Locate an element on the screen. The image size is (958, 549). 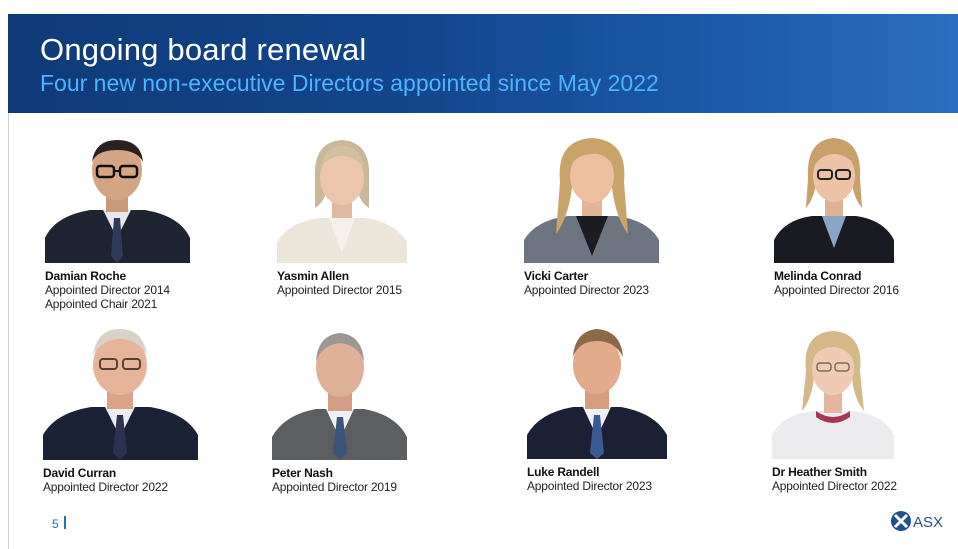
asx-logo-icon: ASX is located at coordinates (917, 521).